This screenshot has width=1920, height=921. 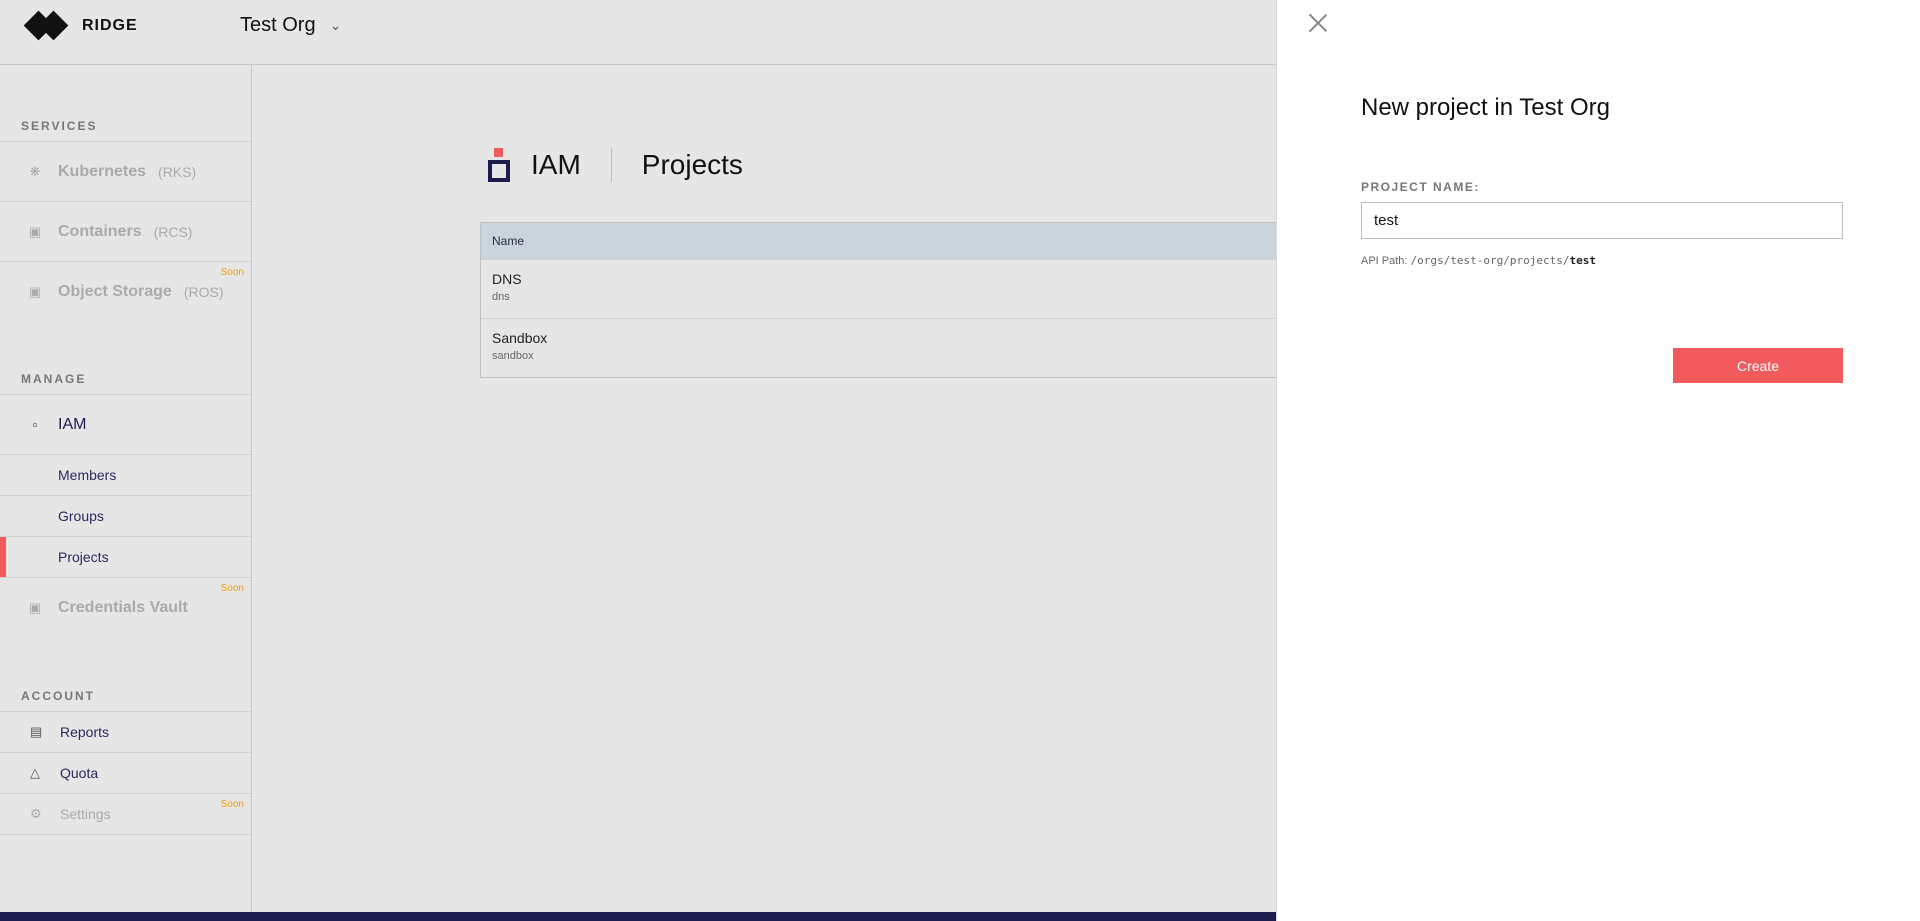 I want to click on manage-section-title: MANAGE, so click(x=54, y=379).